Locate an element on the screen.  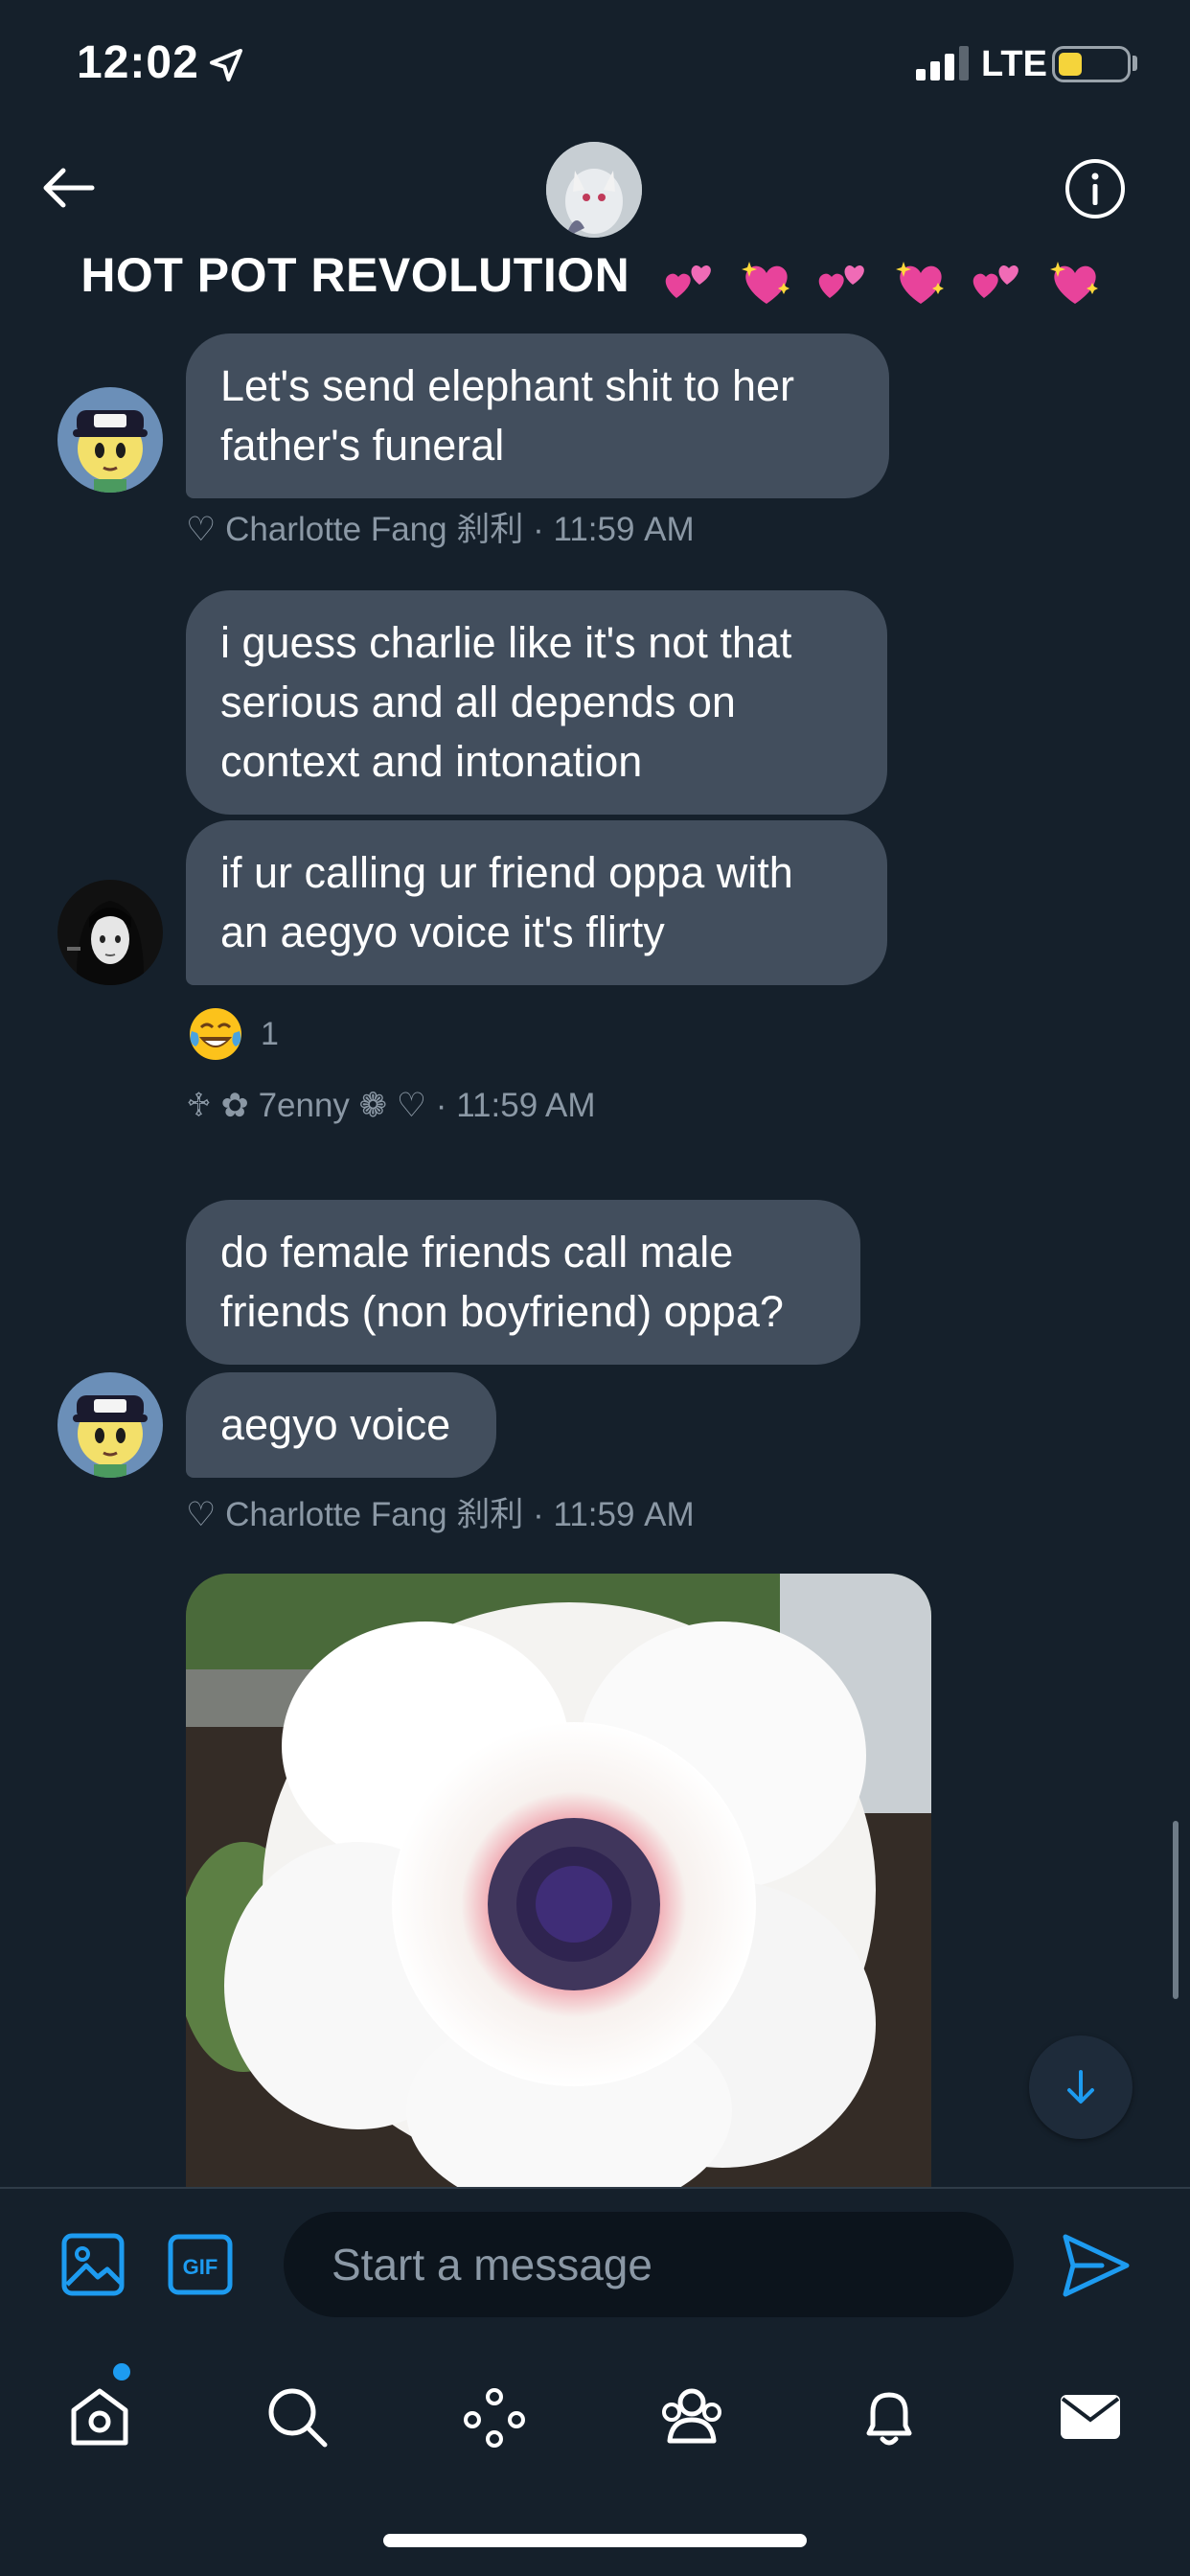
message-line: serious and all depends on is located at coordinates (478, 702).